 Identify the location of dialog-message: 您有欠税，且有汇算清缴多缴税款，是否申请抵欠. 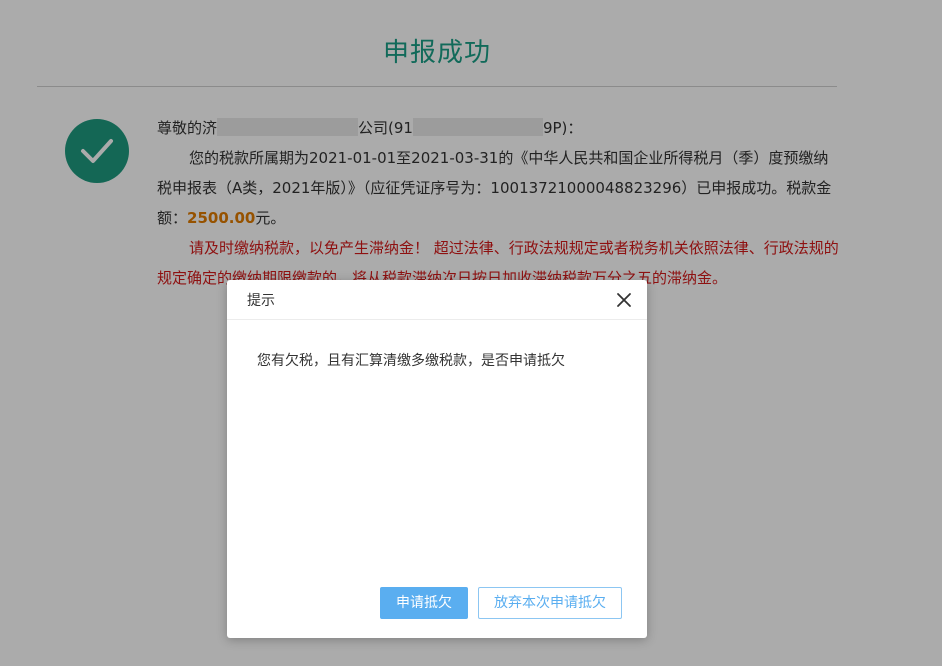
(411, 361).